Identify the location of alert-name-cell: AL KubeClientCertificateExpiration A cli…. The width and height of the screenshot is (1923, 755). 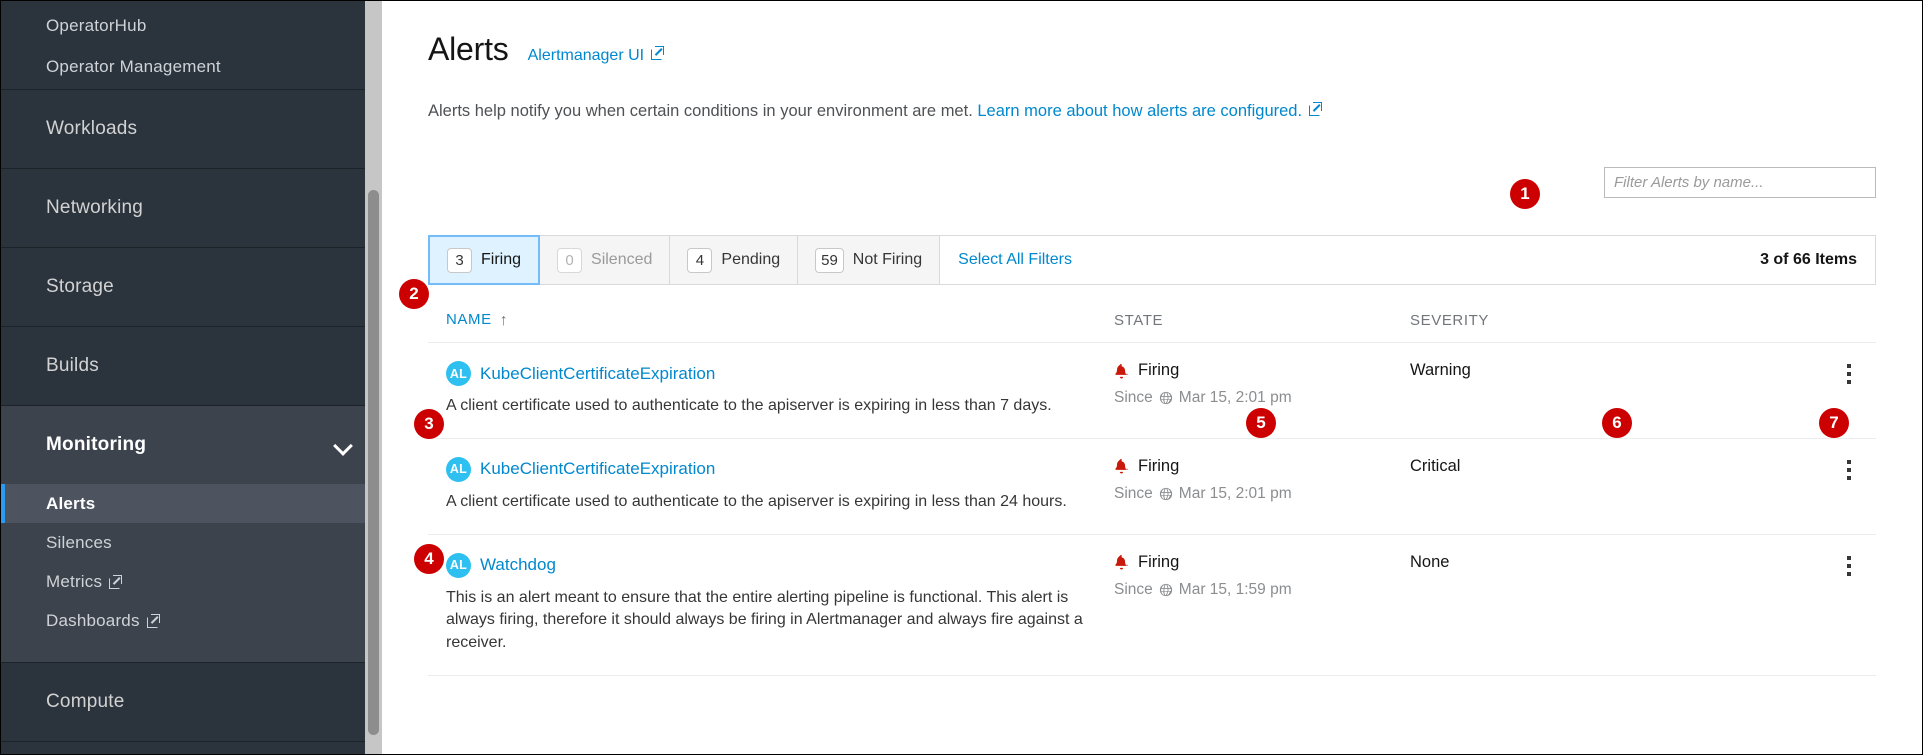
(771, 389).